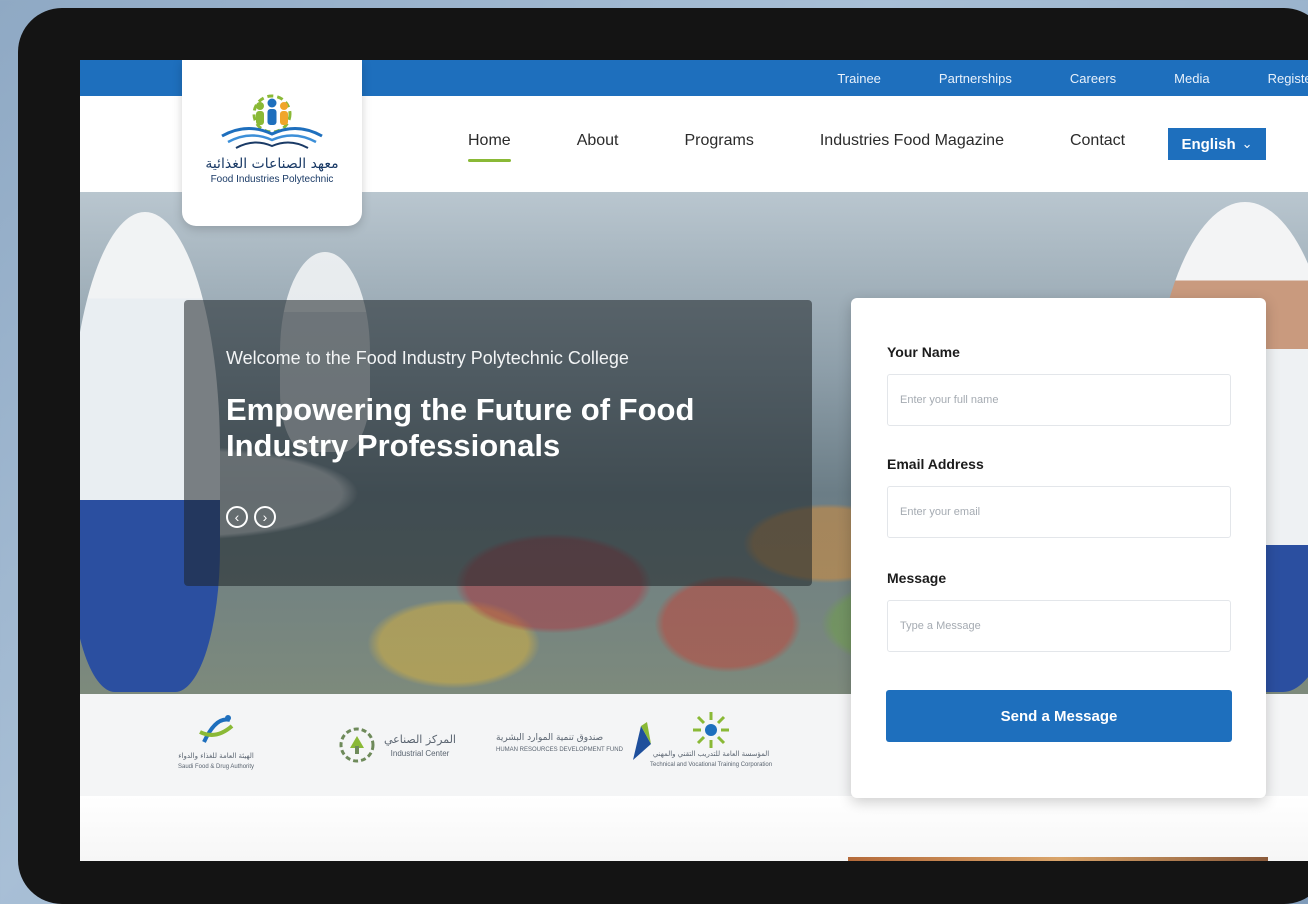  I want to click on topbar-link-careers: Careers, so click(1093, 78).